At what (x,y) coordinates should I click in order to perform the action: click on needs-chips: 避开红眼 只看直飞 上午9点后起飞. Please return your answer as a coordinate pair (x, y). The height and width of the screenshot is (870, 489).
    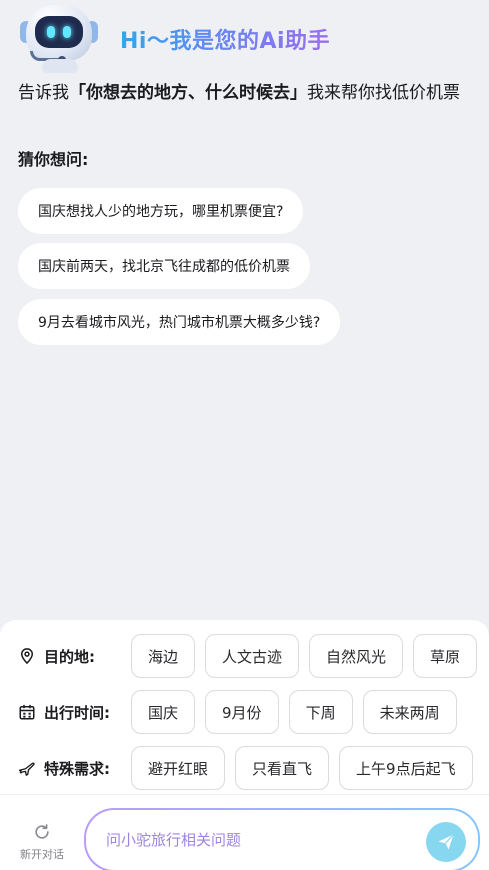
    Looking at the image, I should click on (304, 768).